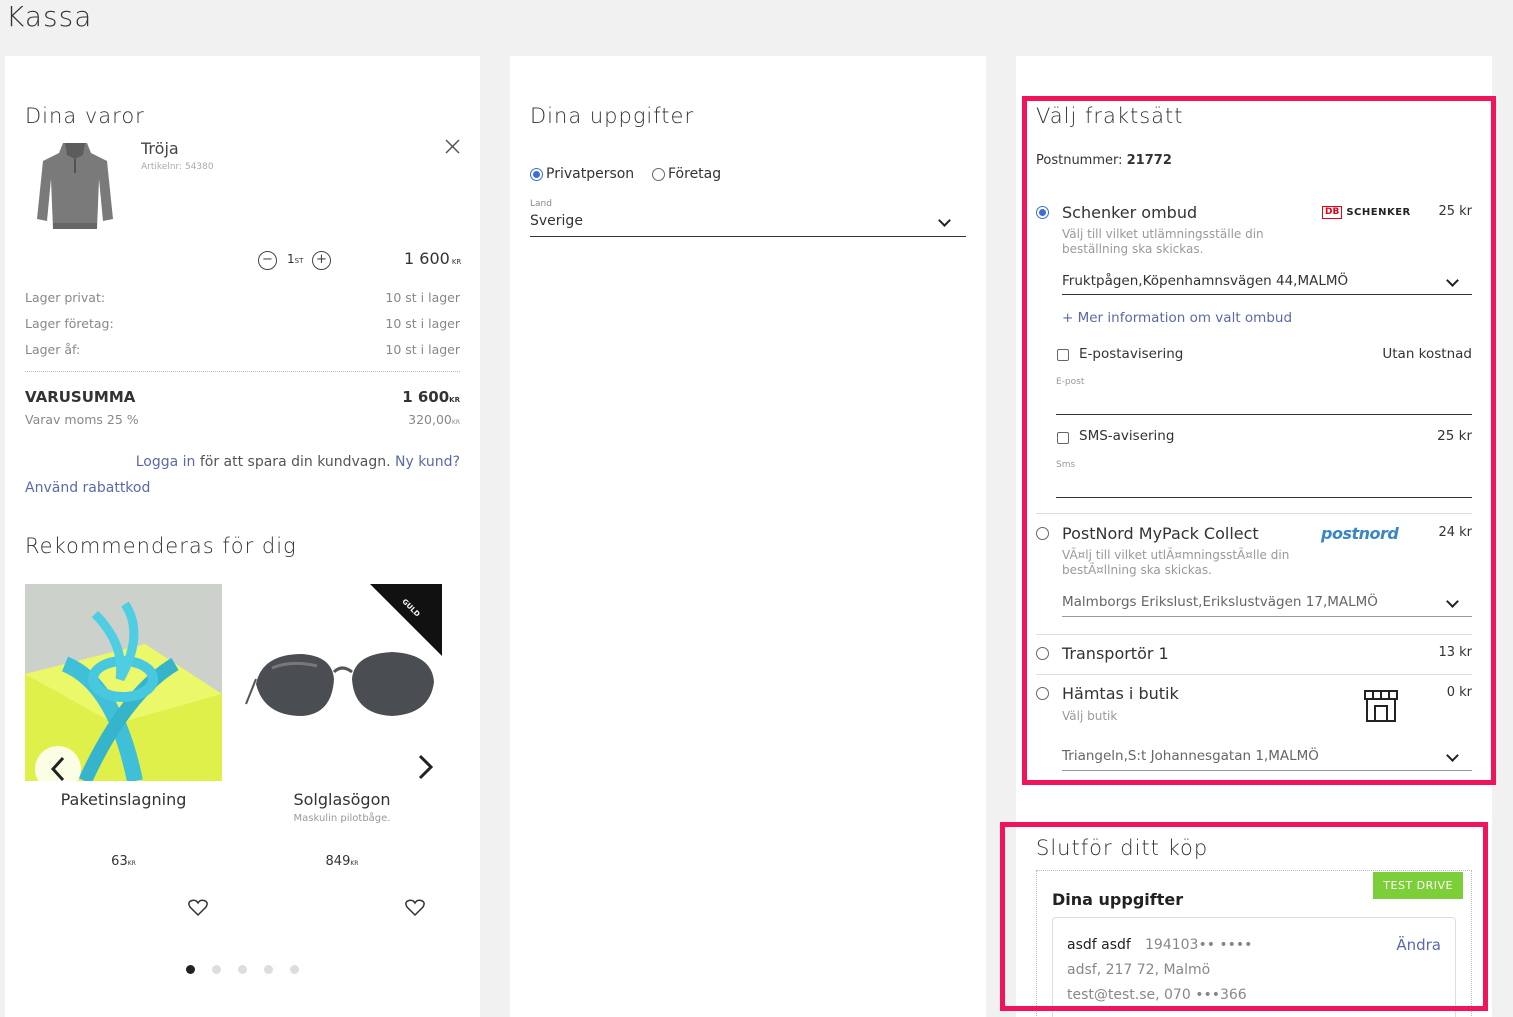 The width and height of the screenshot is (1513, 1017). What do you see at coordinates (321, 260) in the screenshot?
I see `increase-qty-button: +` at bounding box center [321, 260].